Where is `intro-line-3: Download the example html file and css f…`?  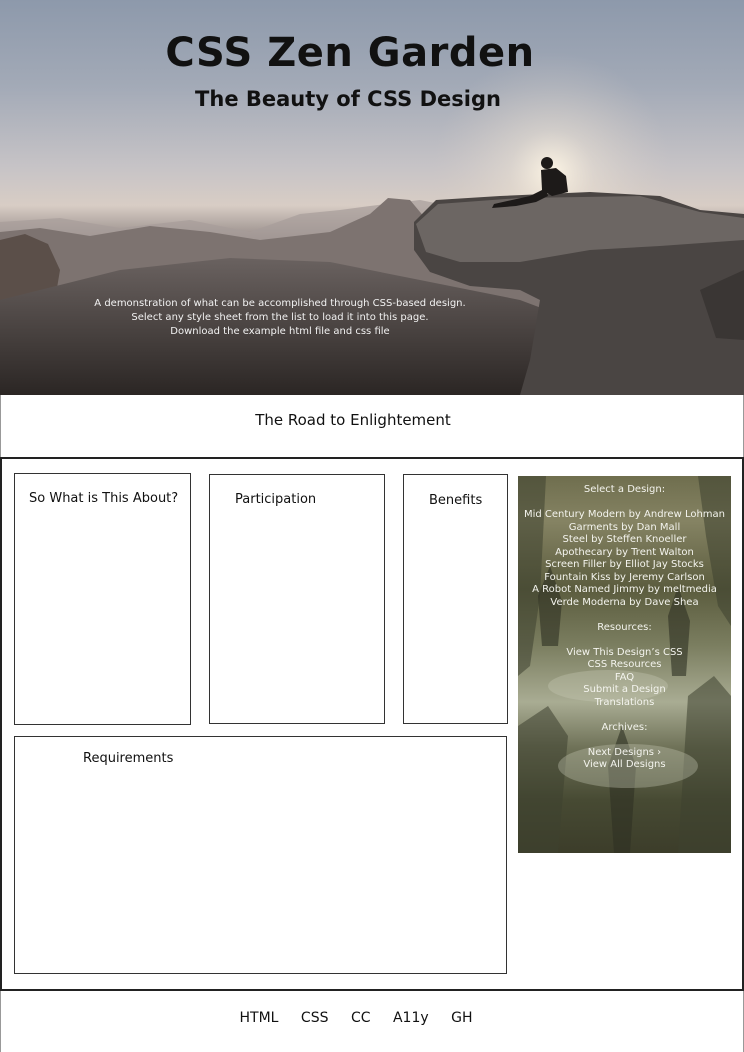
intro-line-3: Download the example html file and css f… is located at coordinates (280, 332).